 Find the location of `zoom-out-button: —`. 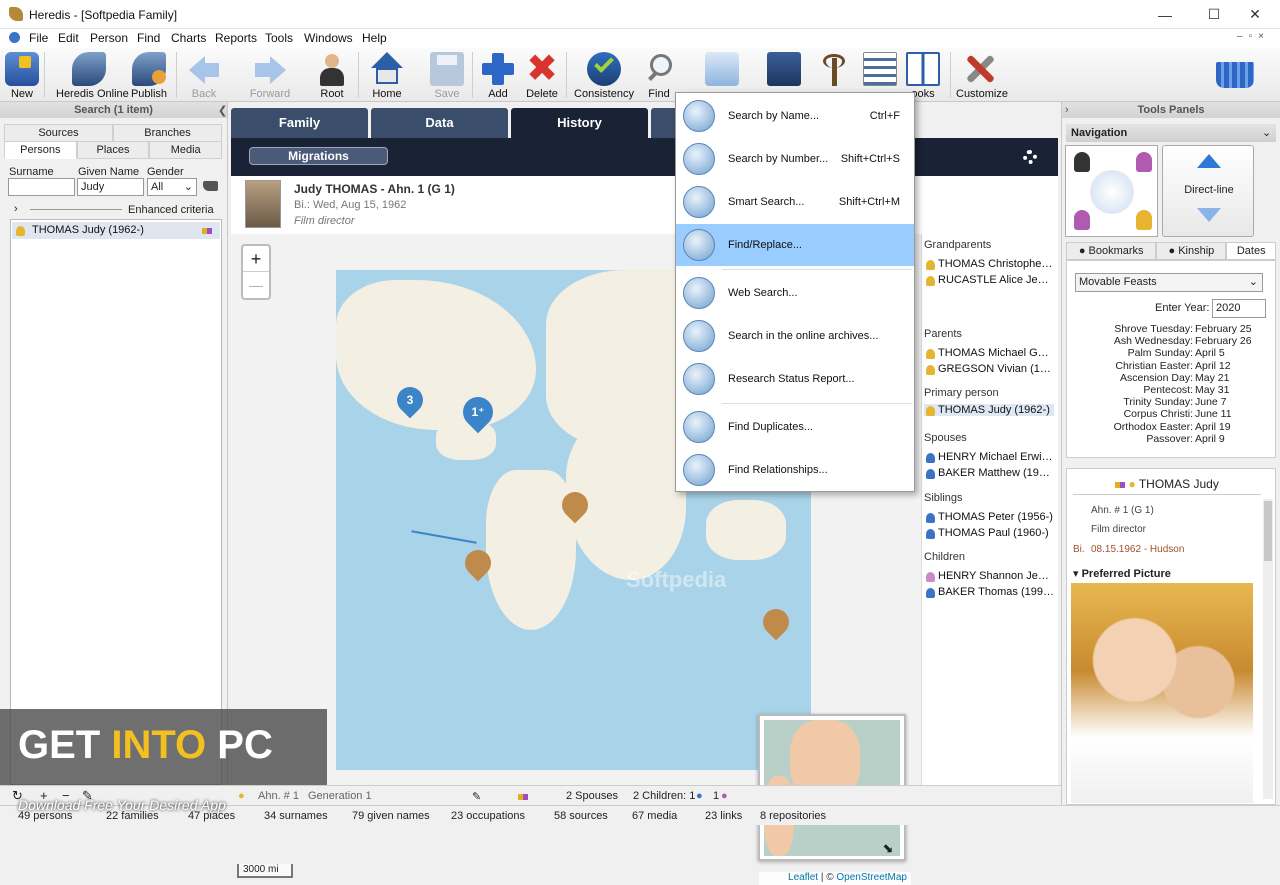

zoom-out-button: — is located at coordinates (256, 285).